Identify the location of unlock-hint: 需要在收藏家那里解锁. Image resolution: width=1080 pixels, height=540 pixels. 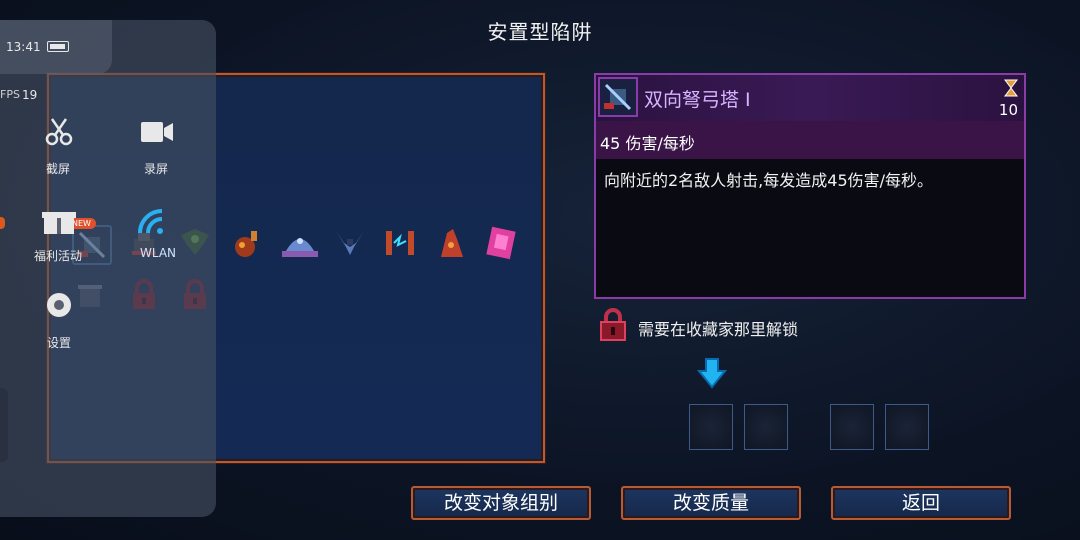
(698, 325).